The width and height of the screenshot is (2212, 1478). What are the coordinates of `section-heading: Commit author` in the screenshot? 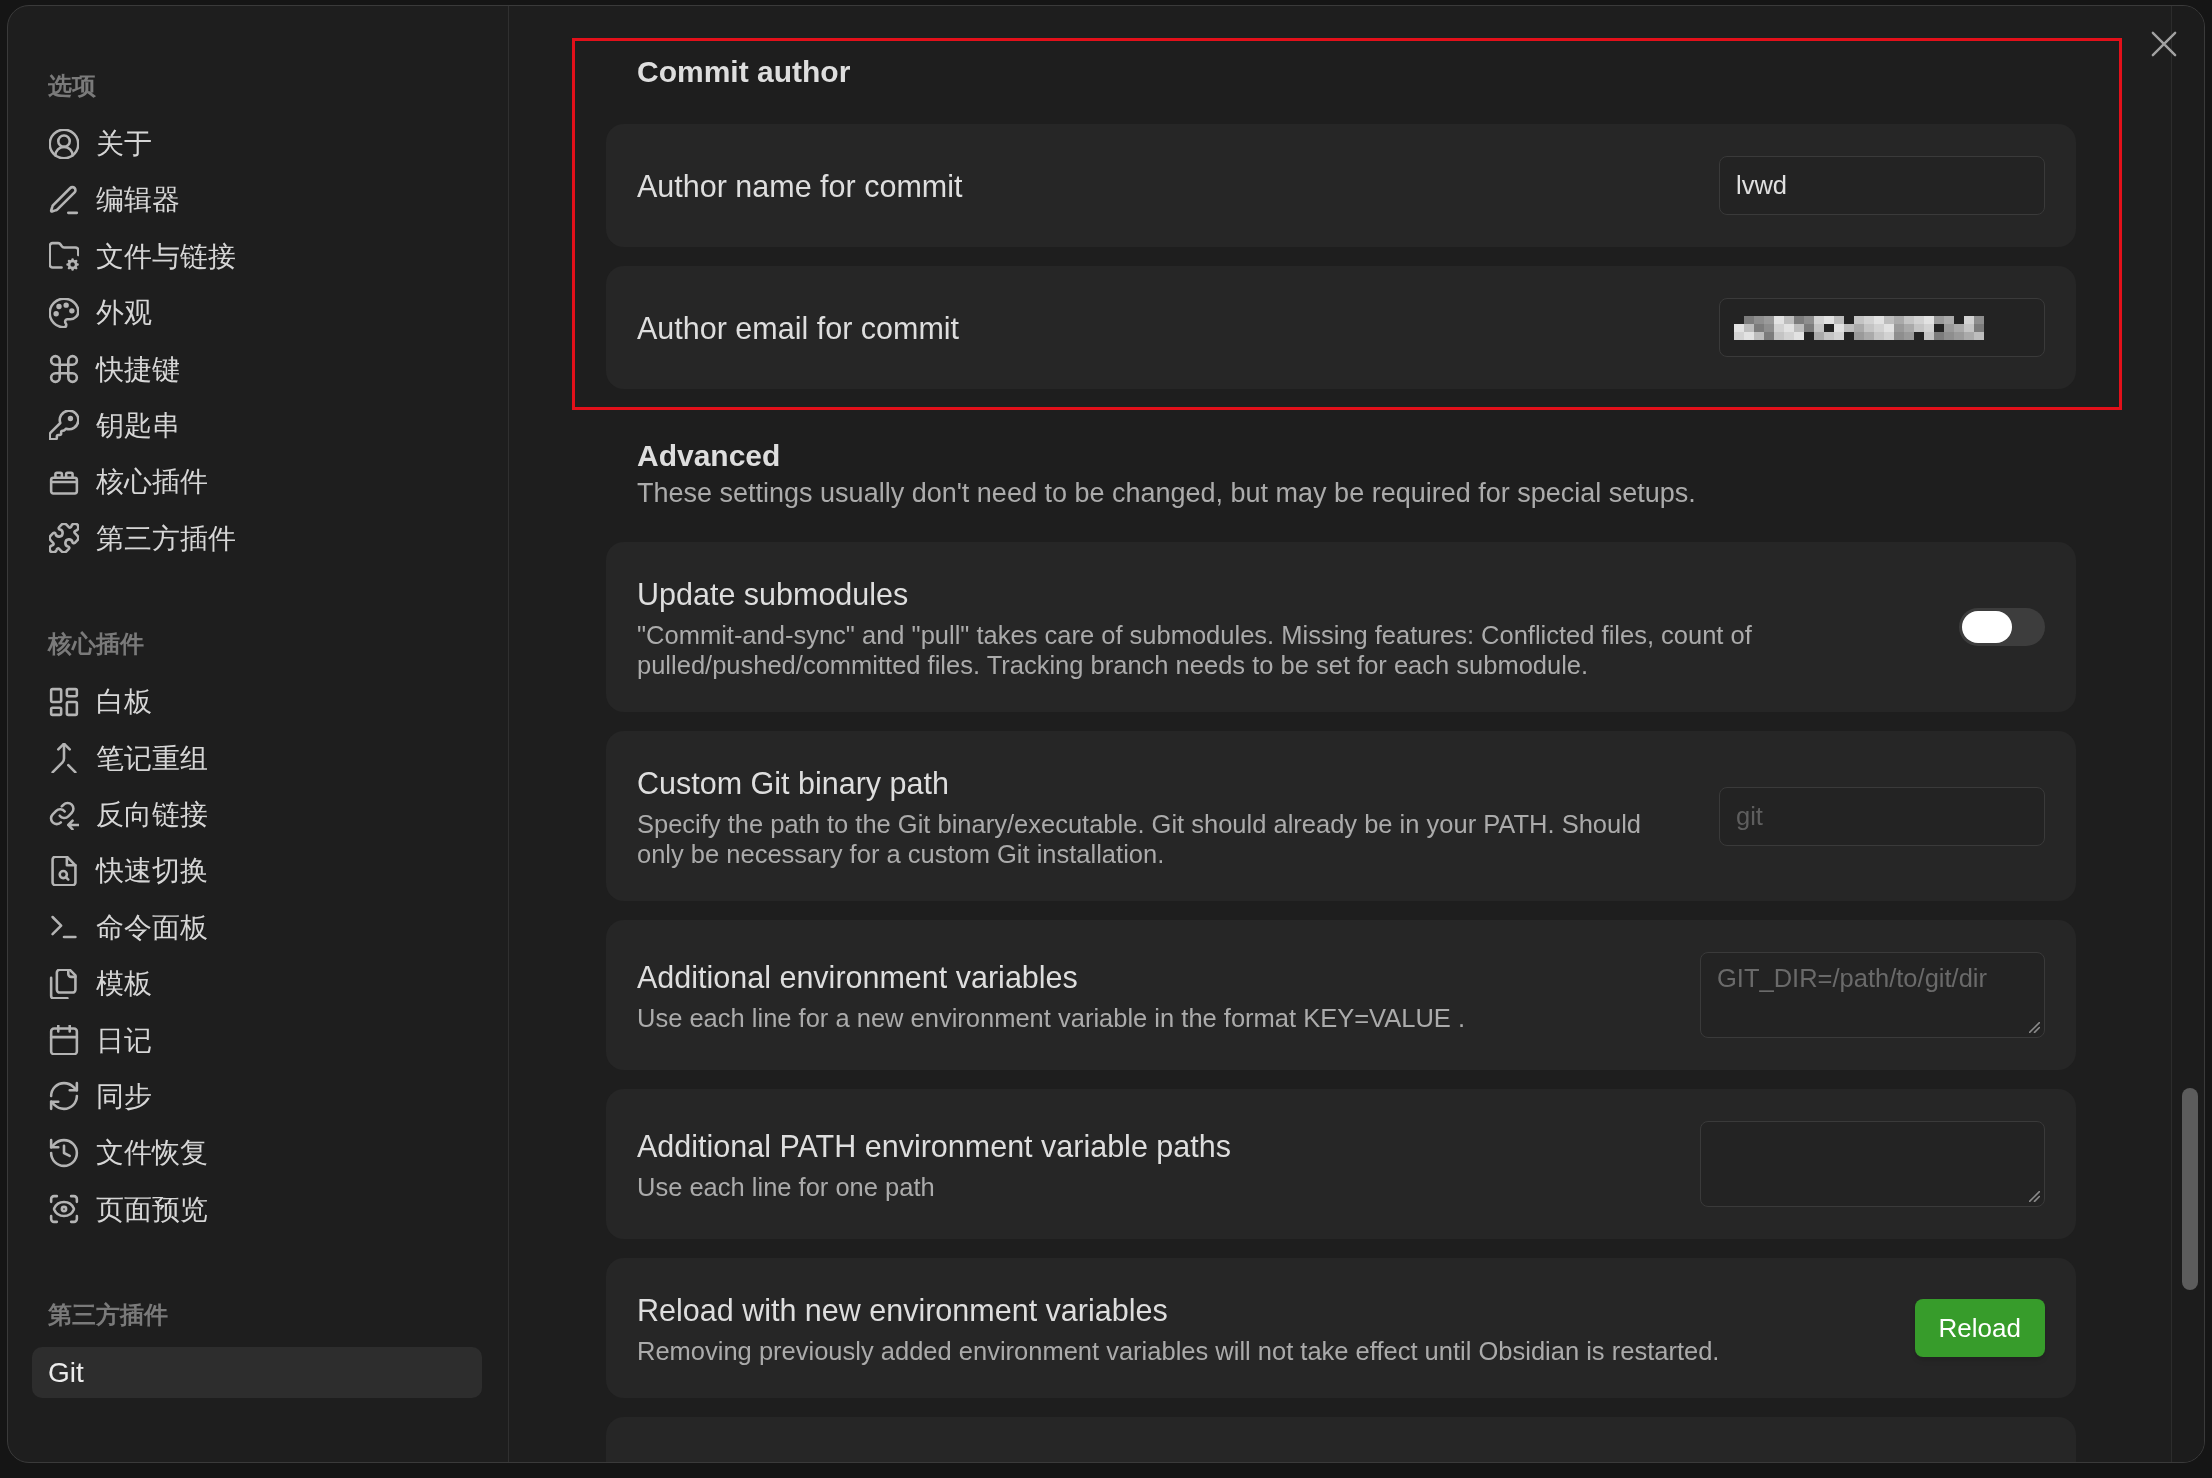 It's located at (744, 72).